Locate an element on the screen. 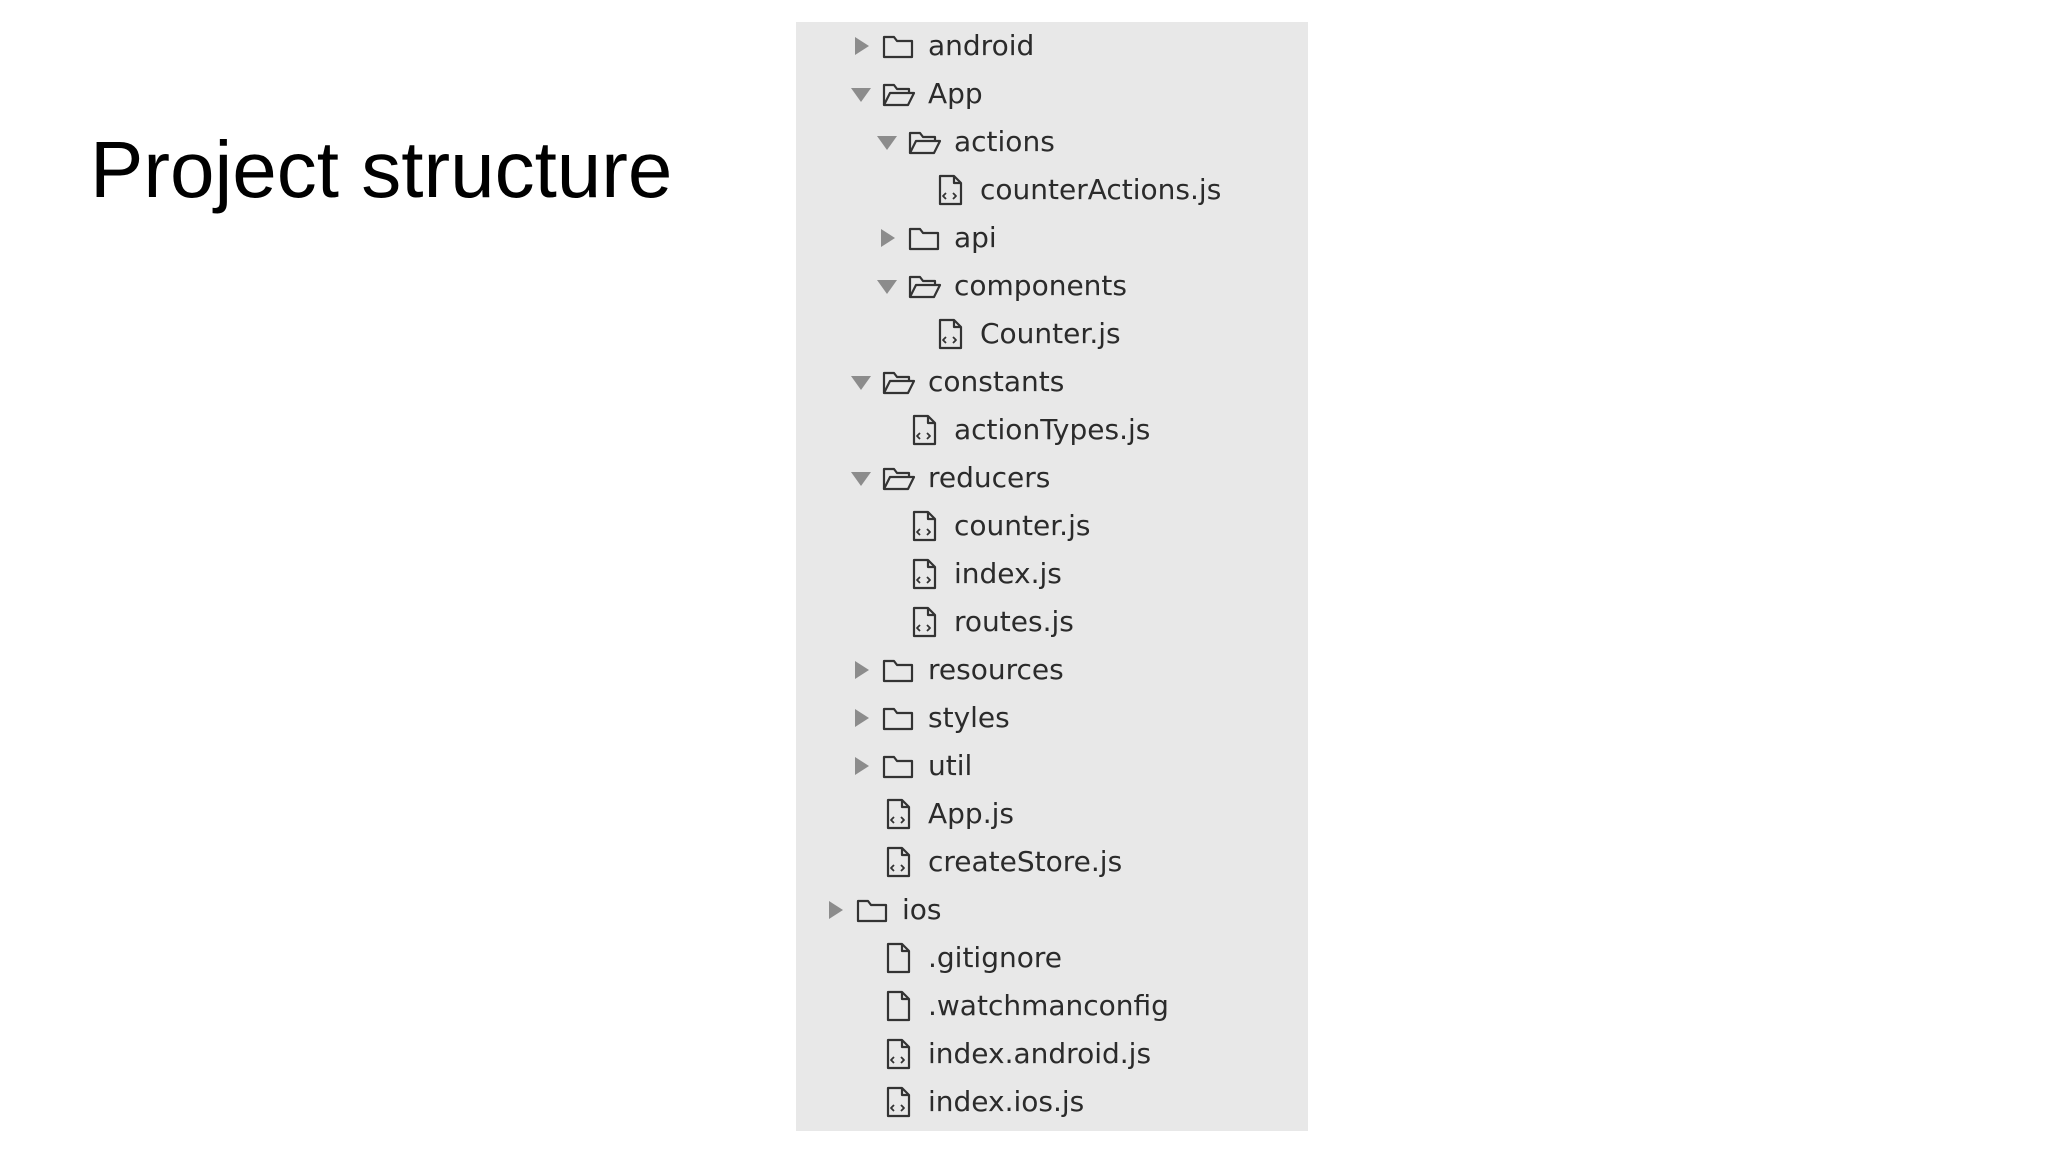 The image size is (2048, 1152). tree-file-actiontypes-js: actionTypes.js is located at coordinates (1011, 430).